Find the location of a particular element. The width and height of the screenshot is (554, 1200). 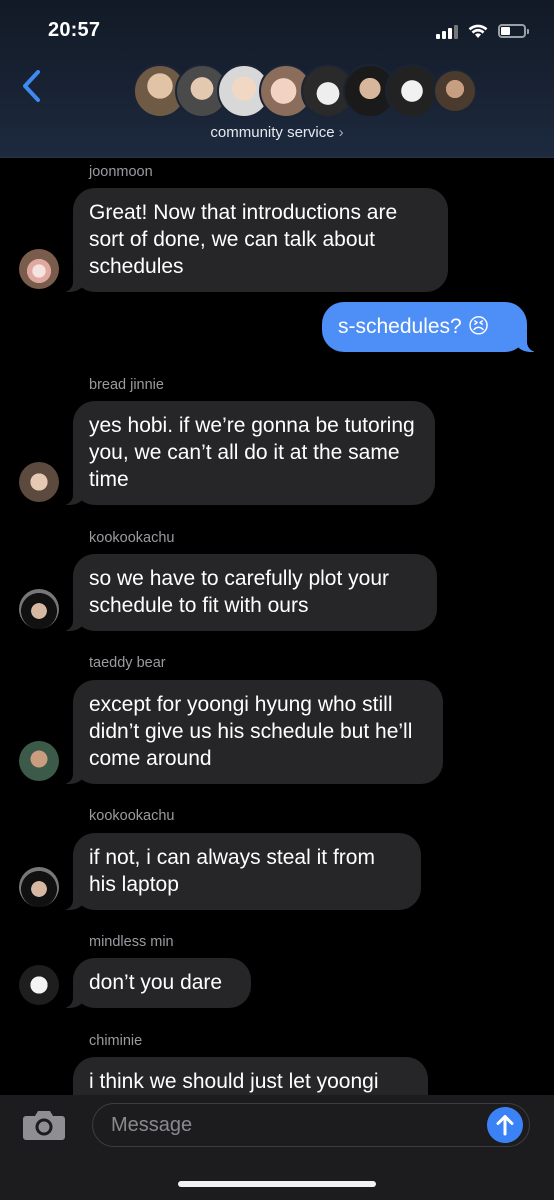

message-input: Message is located at coordinates (311, 1125).